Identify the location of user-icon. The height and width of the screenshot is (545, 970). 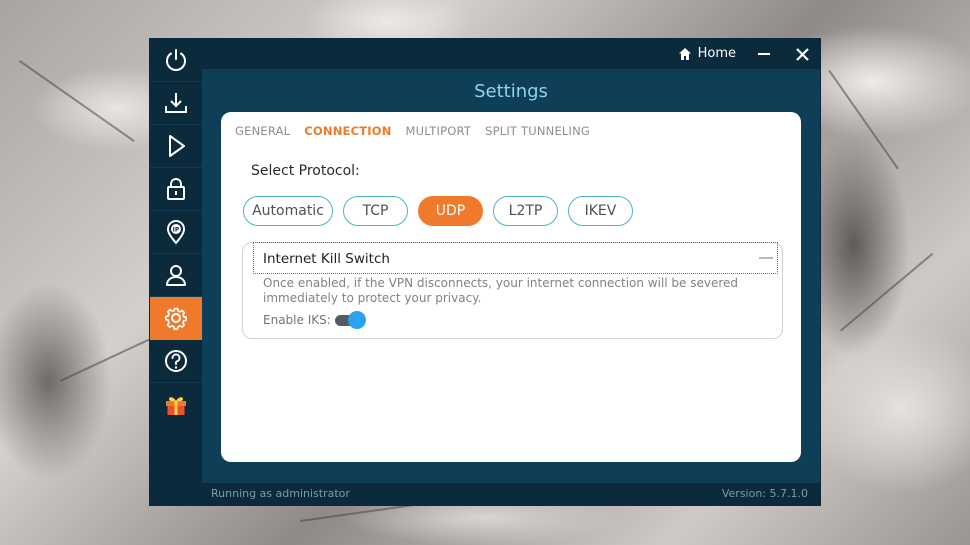
(176, 275).